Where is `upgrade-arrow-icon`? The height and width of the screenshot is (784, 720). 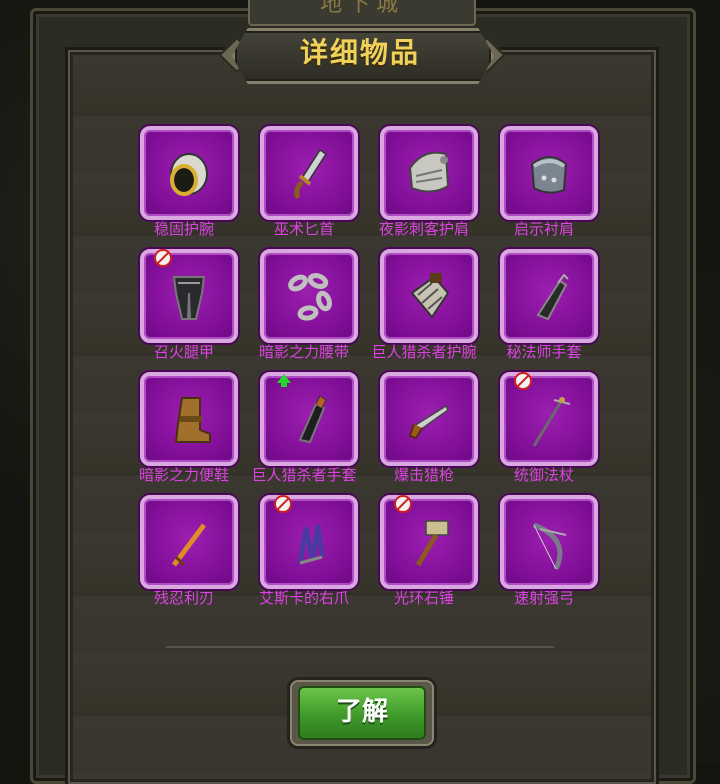
upgrade-arrow-icon is located at coordinates (284, 380).